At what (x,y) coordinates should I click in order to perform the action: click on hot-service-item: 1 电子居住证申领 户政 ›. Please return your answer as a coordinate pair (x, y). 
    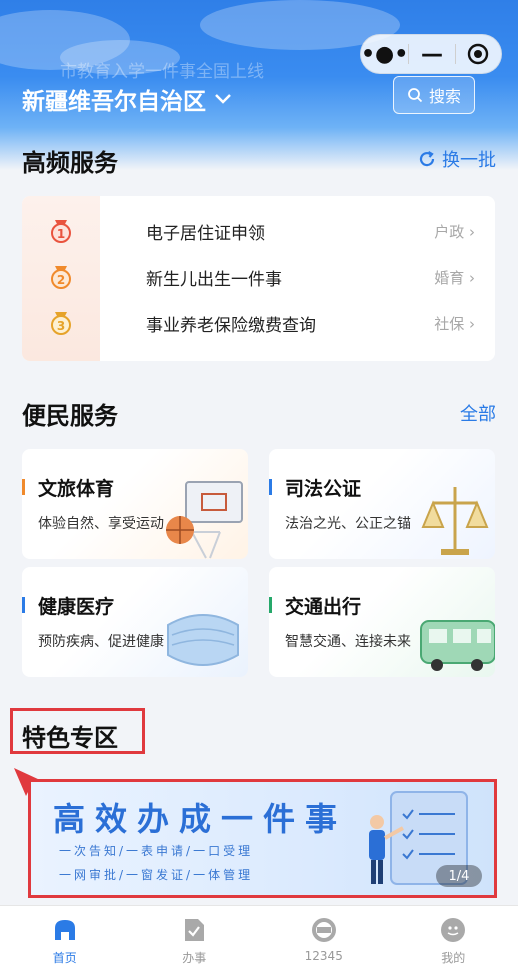
    Looking at the image, I should click on (258, 231).